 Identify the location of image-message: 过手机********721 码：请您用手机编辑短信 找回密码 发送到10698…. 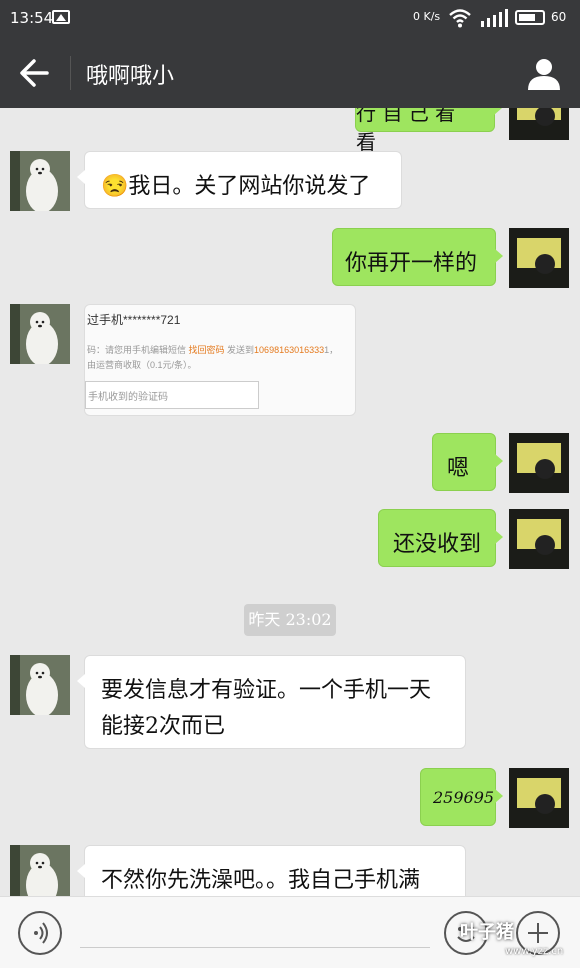
(220, 360).